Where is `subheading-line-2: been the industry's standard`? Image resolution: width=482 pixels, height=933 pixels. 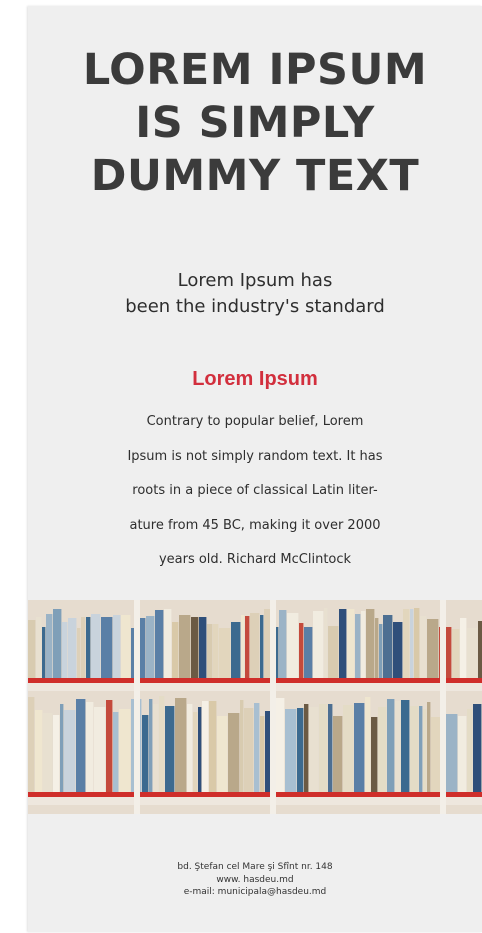
subheading-line-2: been the industry's standard is located at coordinates (255, 306).